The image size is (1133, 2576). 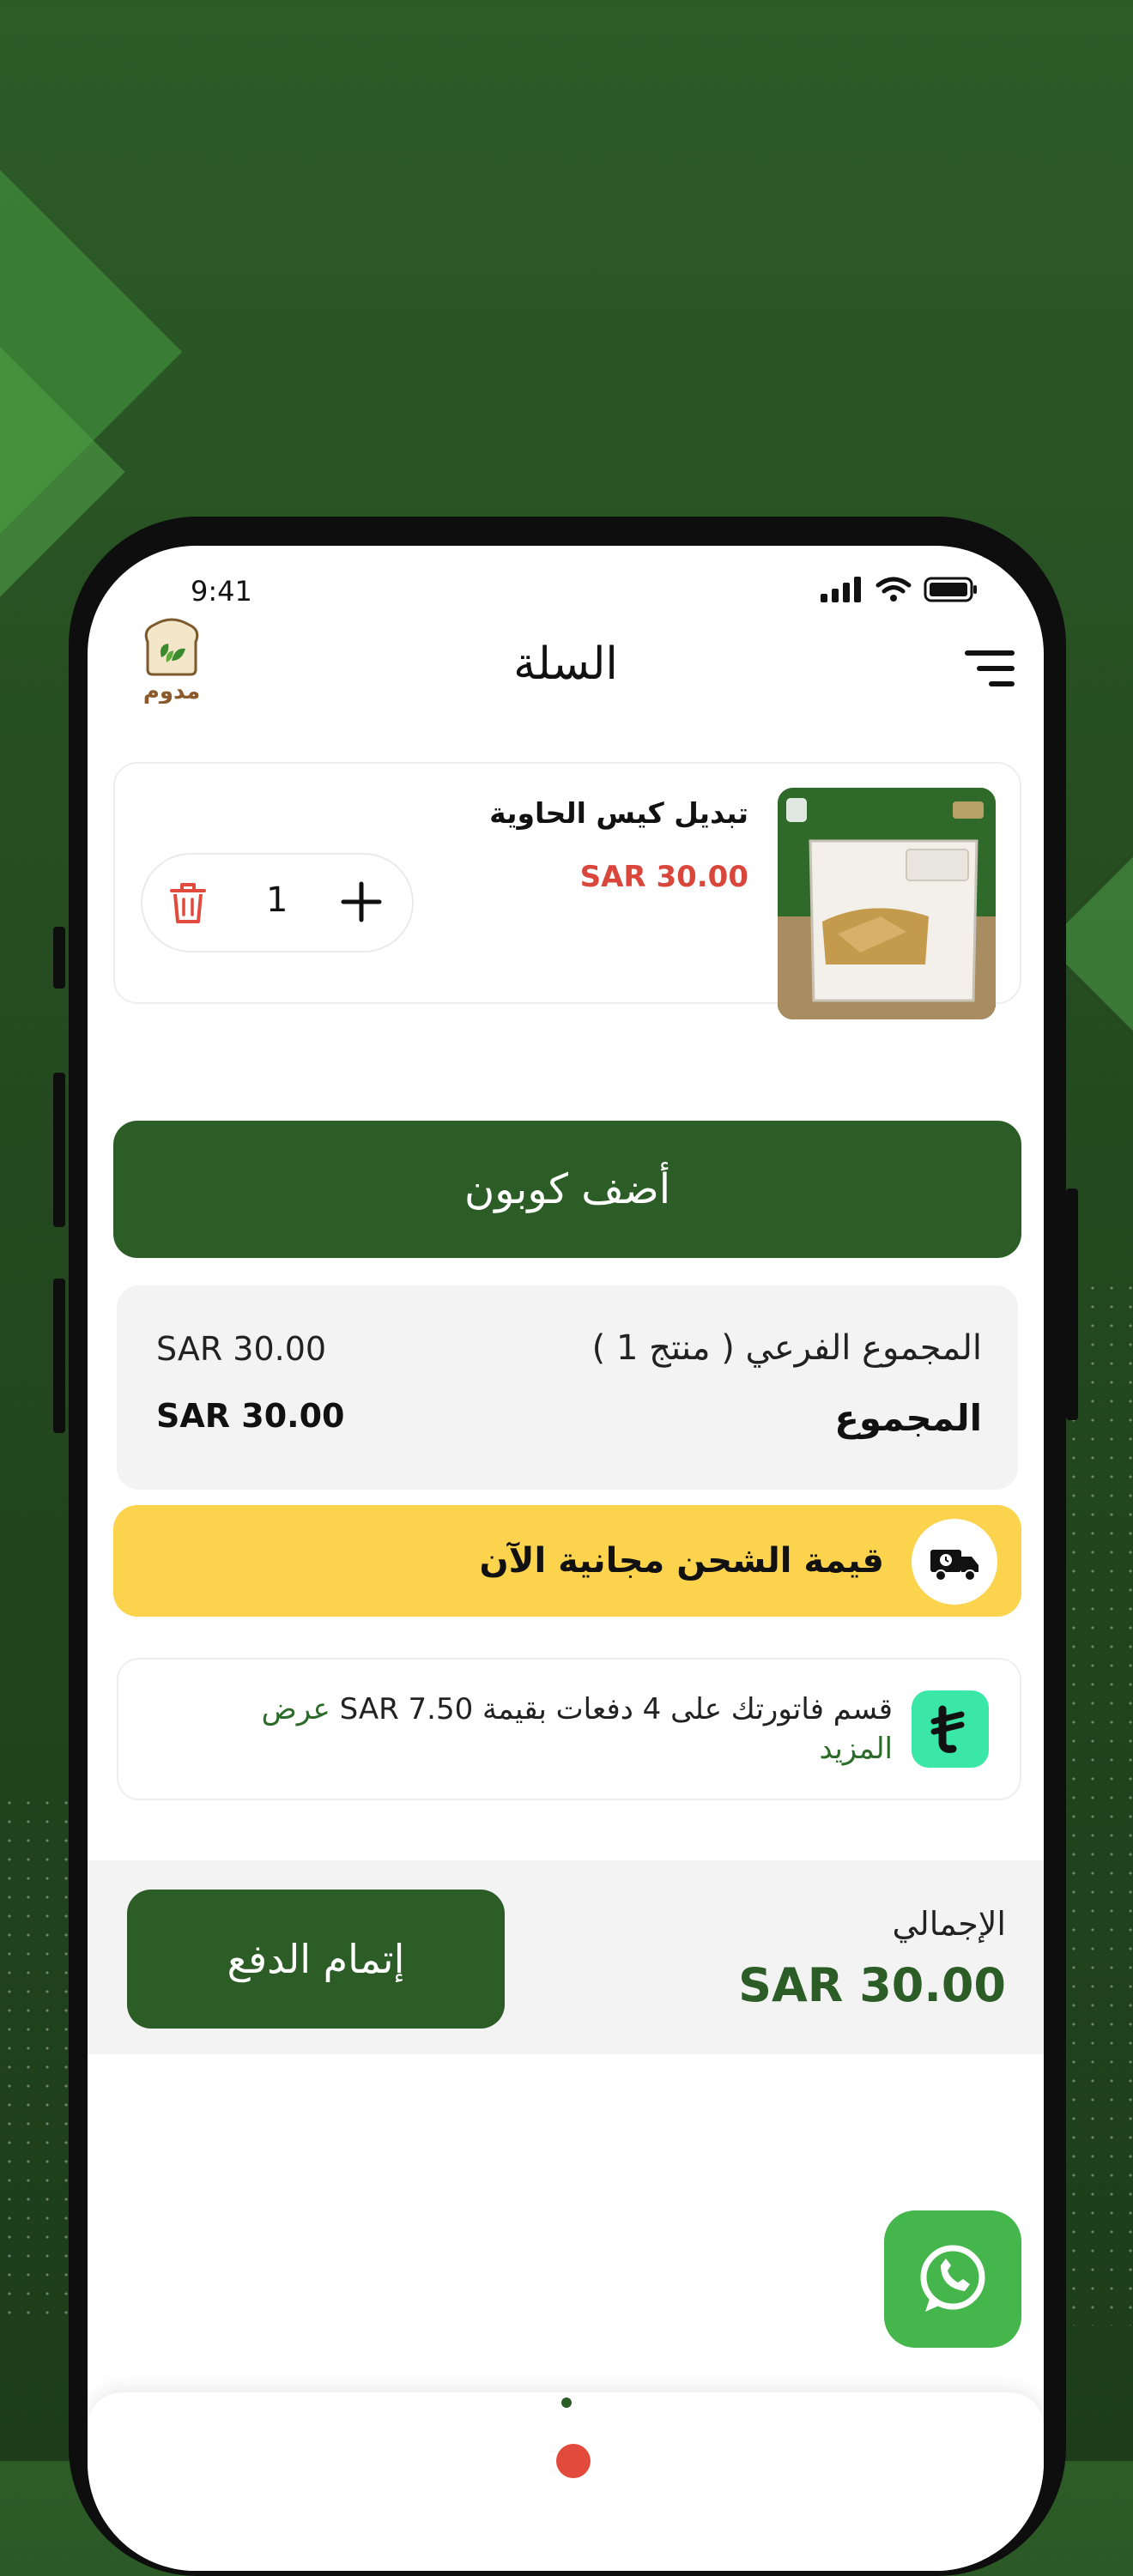 What do you see at coordinates (566, 2481) in the screenshot?
I see `bottom-navigation` at bounding box center [566, 2481].